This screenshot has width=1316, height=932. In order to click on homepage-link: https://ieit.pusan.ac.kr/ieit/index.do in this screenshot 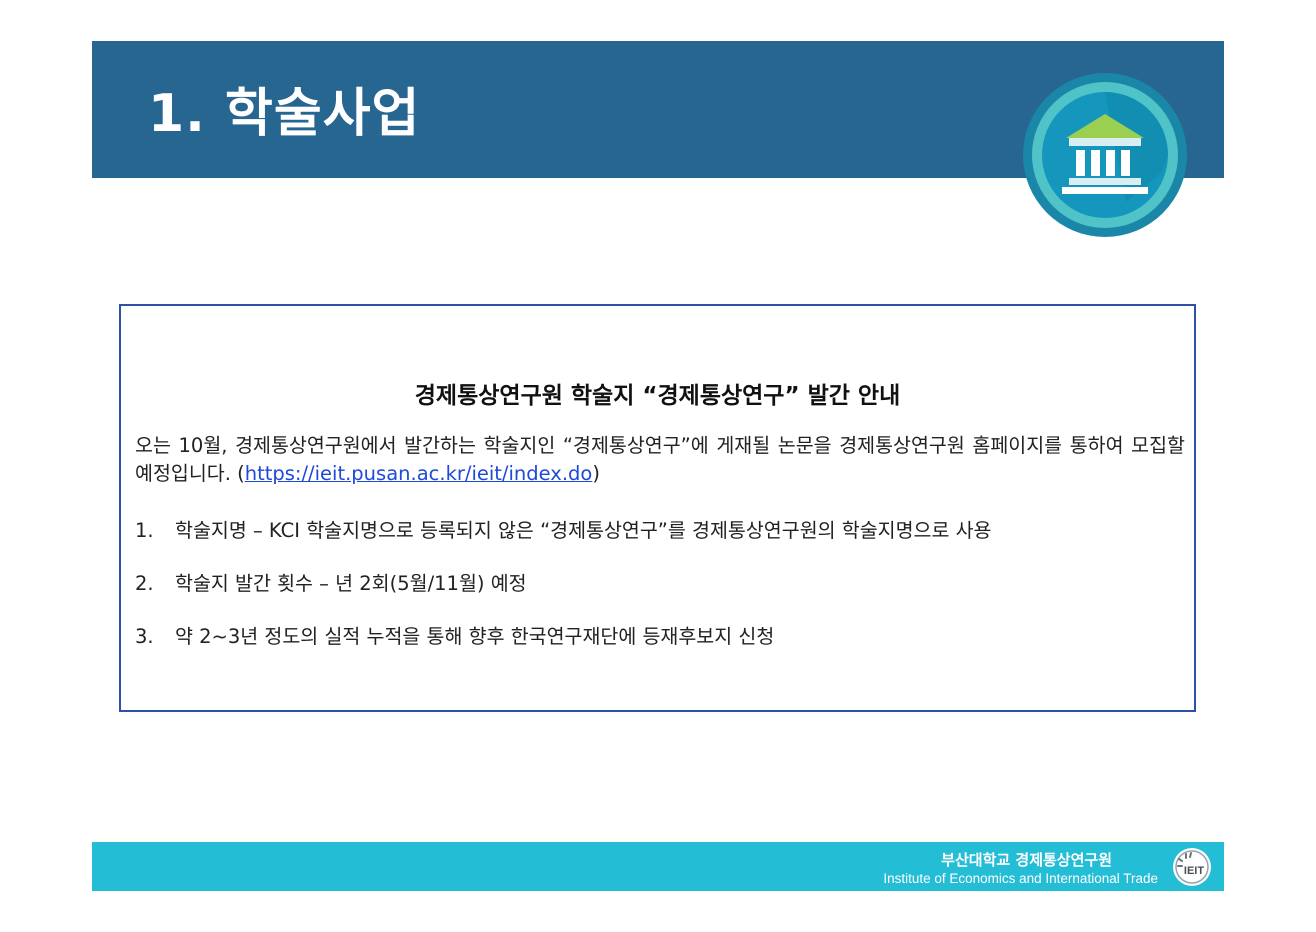, I will do `click(419, 473)`.